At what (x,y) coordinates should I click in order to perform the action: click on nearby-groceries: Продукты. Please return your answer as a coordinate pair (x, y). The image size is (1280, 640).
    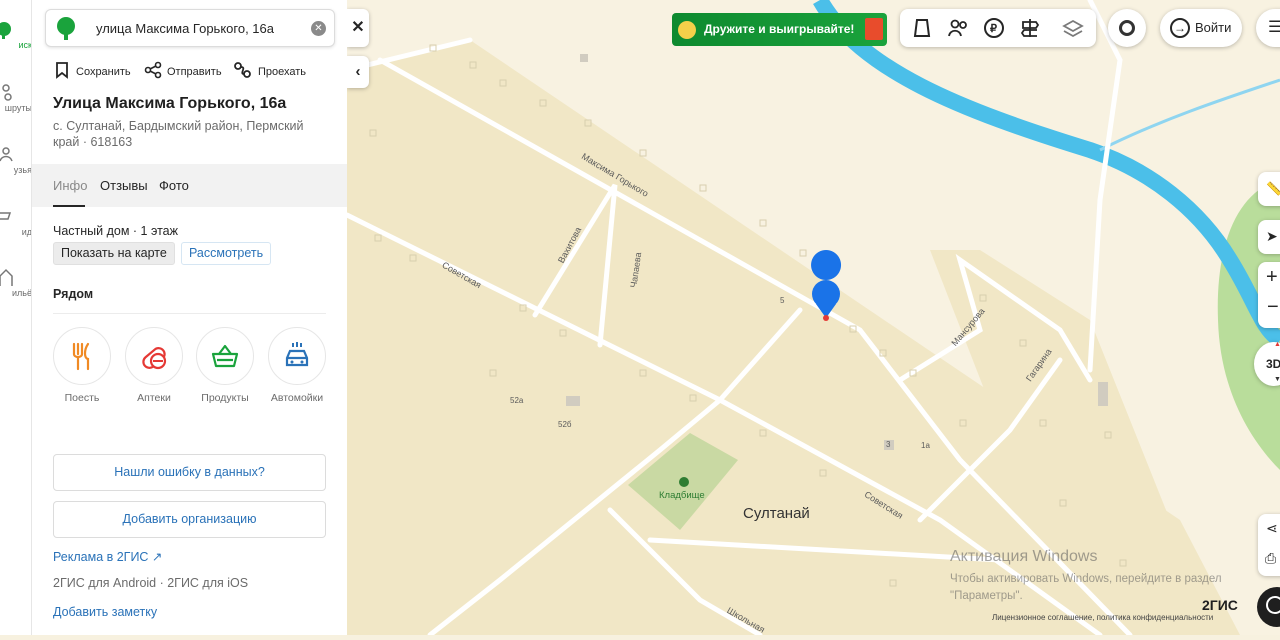
    Looking at the image, I should click on (225, 365).